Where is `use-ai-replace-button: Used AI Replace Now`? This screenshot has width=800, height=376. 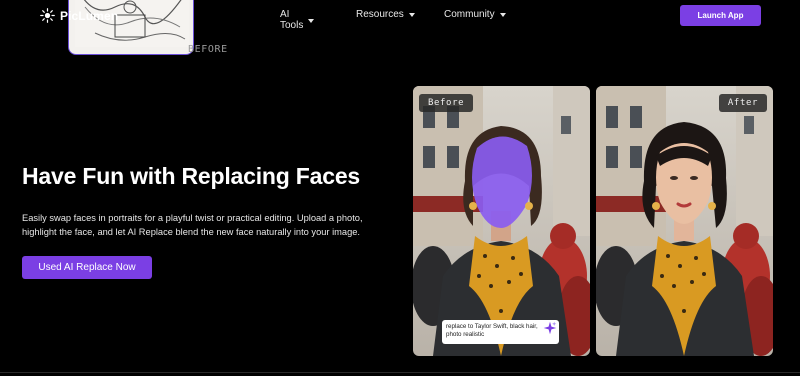
use-ai-replace-button: Used AI Replace Now is located at coordinates (87, 267).